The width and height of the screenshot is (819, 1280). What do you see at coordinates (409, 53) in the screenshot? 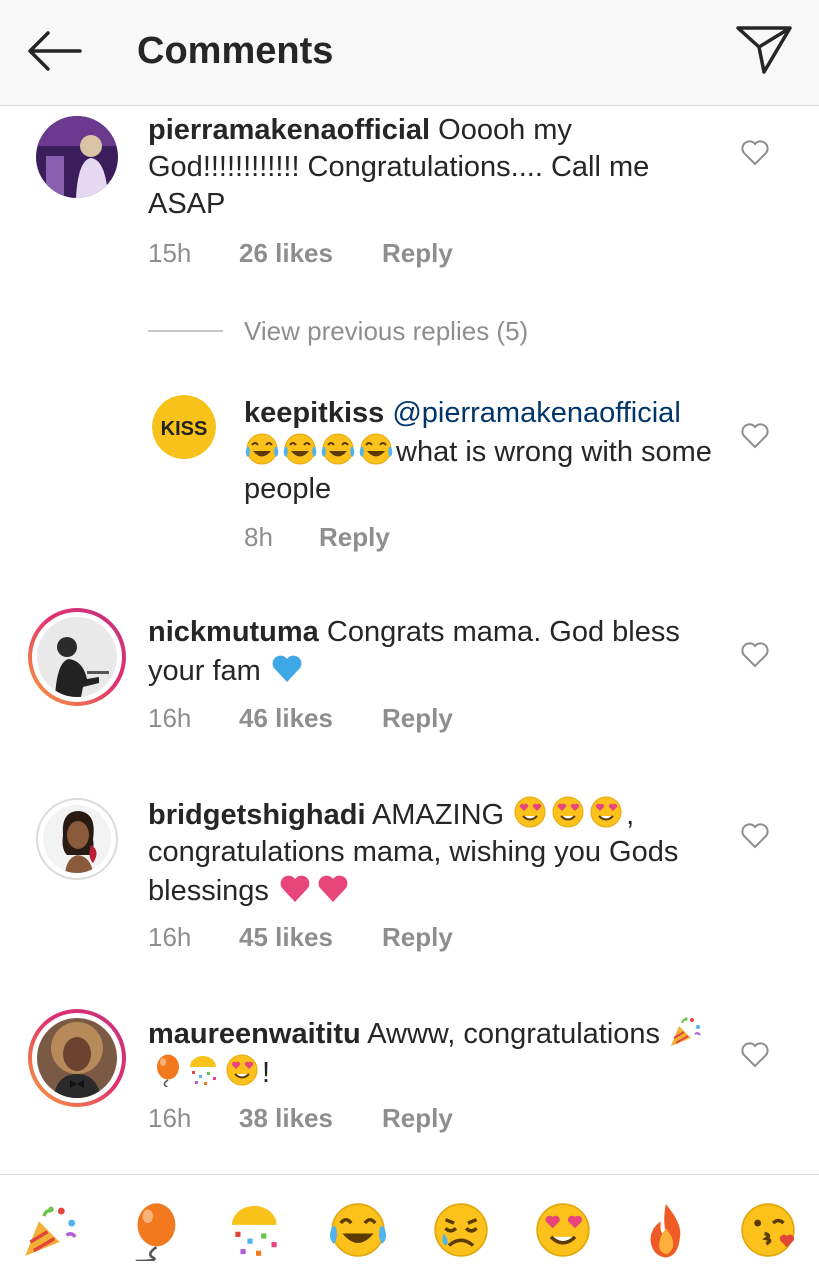
I see `comments-header: Comments` at bounding box center [409, 53].